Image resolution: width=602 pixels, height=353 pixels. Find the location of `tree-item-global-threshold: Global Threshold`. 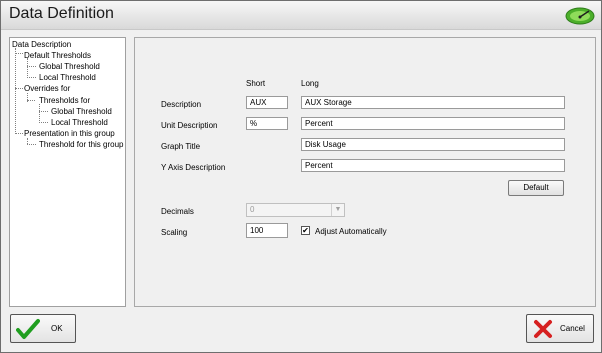

tree-item-global-threshold: Global Threshold is located at coordinates (69, 67).